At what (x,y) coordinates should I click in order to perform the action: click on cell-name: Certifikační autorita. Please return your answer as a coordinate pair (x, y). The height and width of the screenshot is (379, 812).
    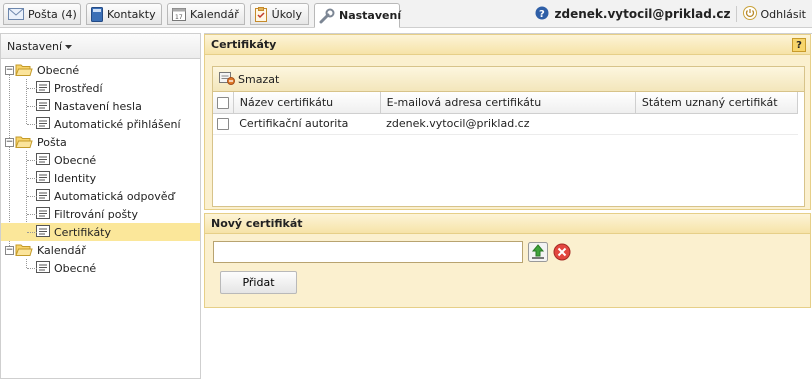
    Looking at the image, I should click on (307, 124).